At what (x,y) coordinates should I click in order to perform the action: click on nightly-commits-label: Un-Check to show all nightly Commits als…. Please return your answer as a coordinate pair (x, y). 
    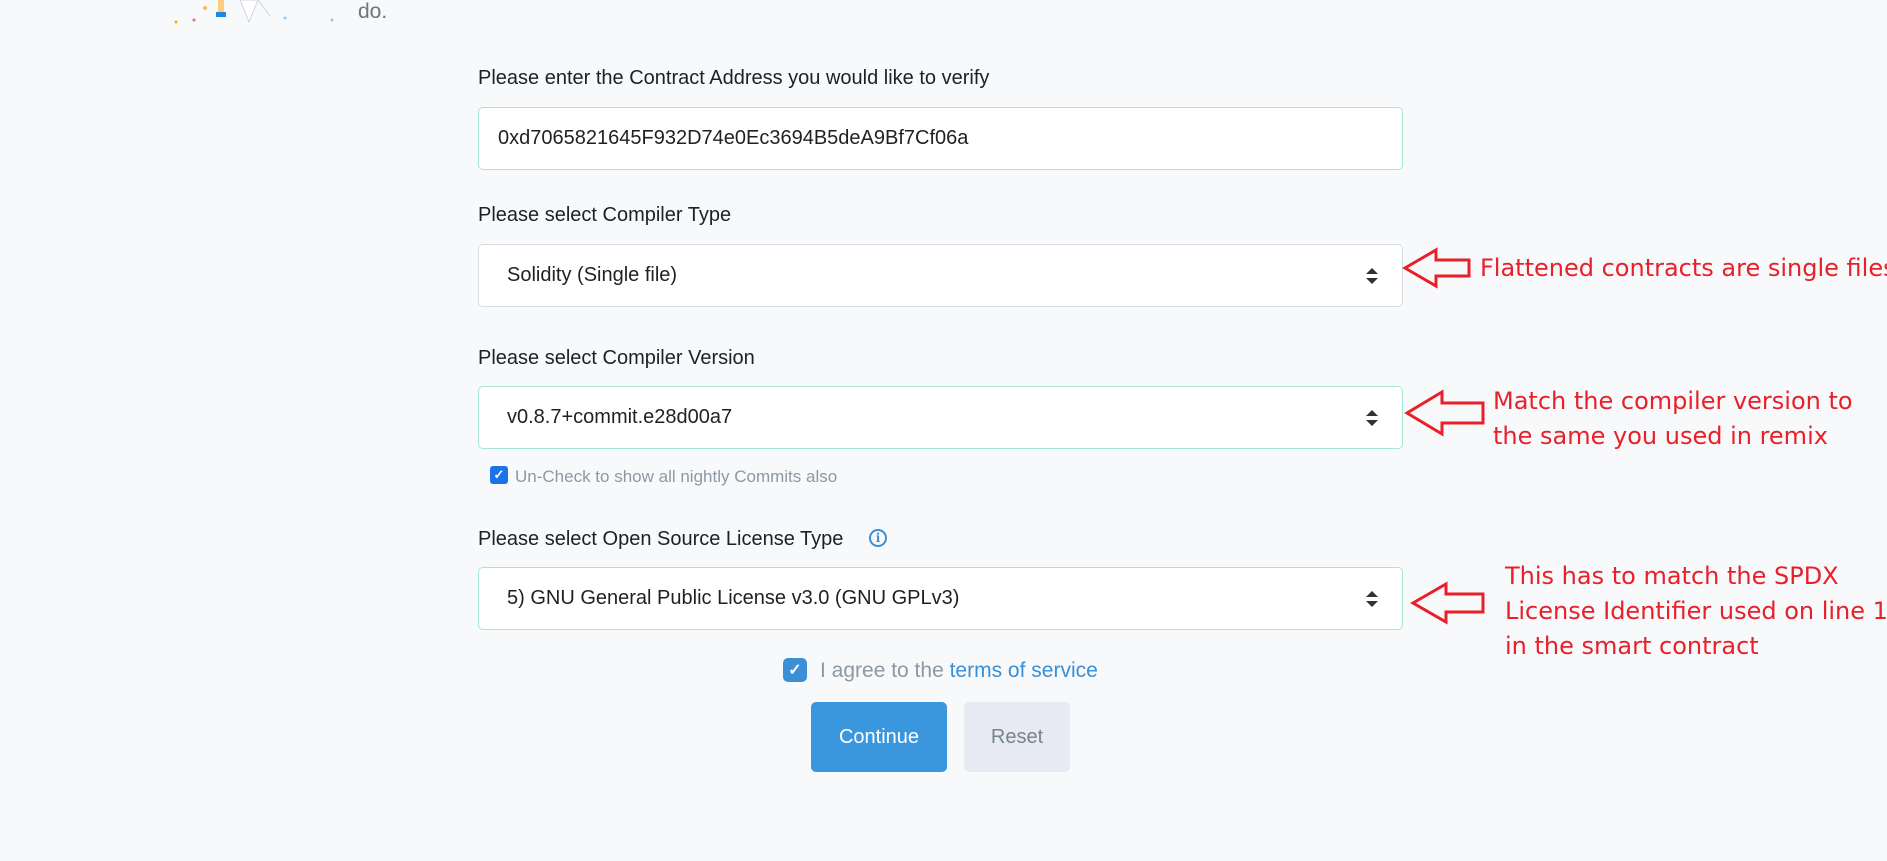
    Looking at the image, I should click on (676, 476).